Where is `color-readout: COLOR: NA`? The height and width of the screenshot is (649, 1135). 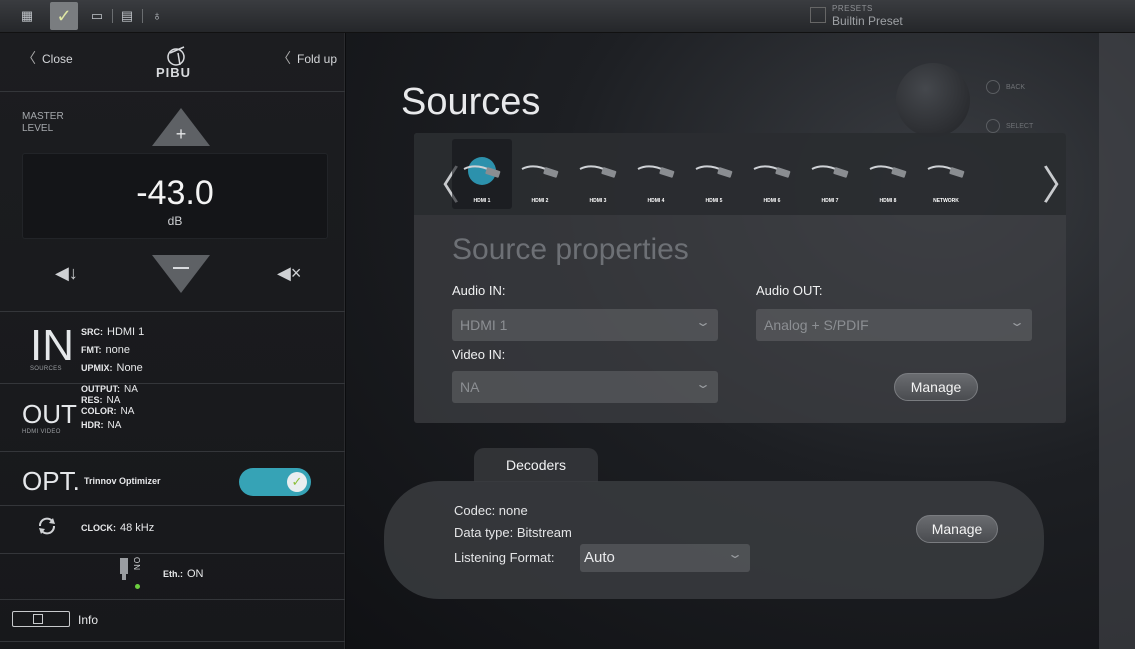 color-readout: COLOR: NA is located at coordinates (107, 411).